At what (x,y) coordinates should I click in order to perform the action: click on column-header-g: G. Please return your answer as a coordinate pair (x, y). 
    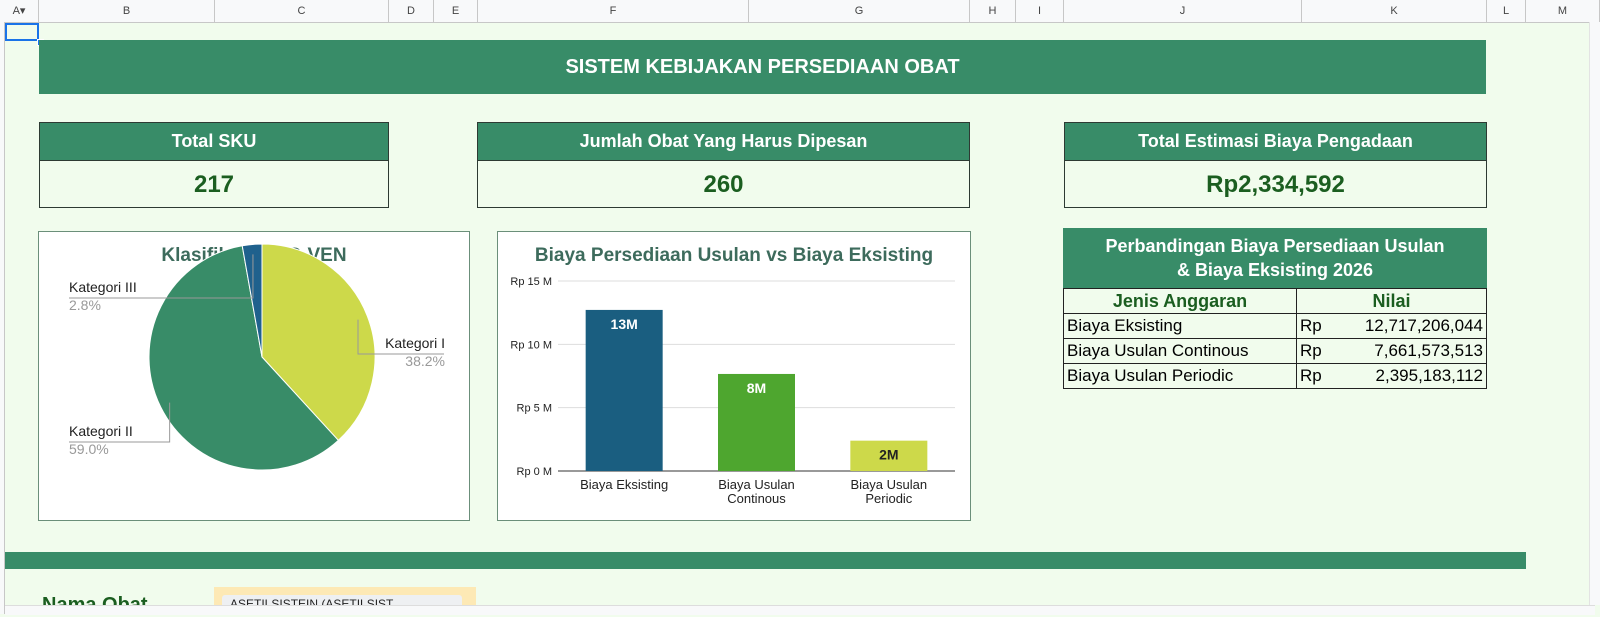
    Looking at the image, I should click on (859, 11).